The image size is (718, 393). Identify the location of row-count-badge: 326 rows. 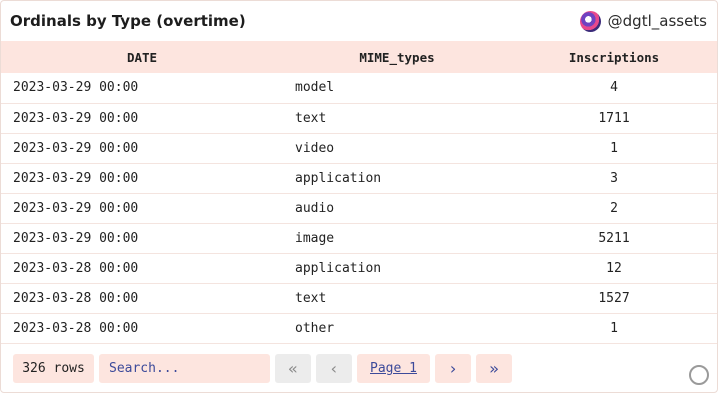
(53, 368).